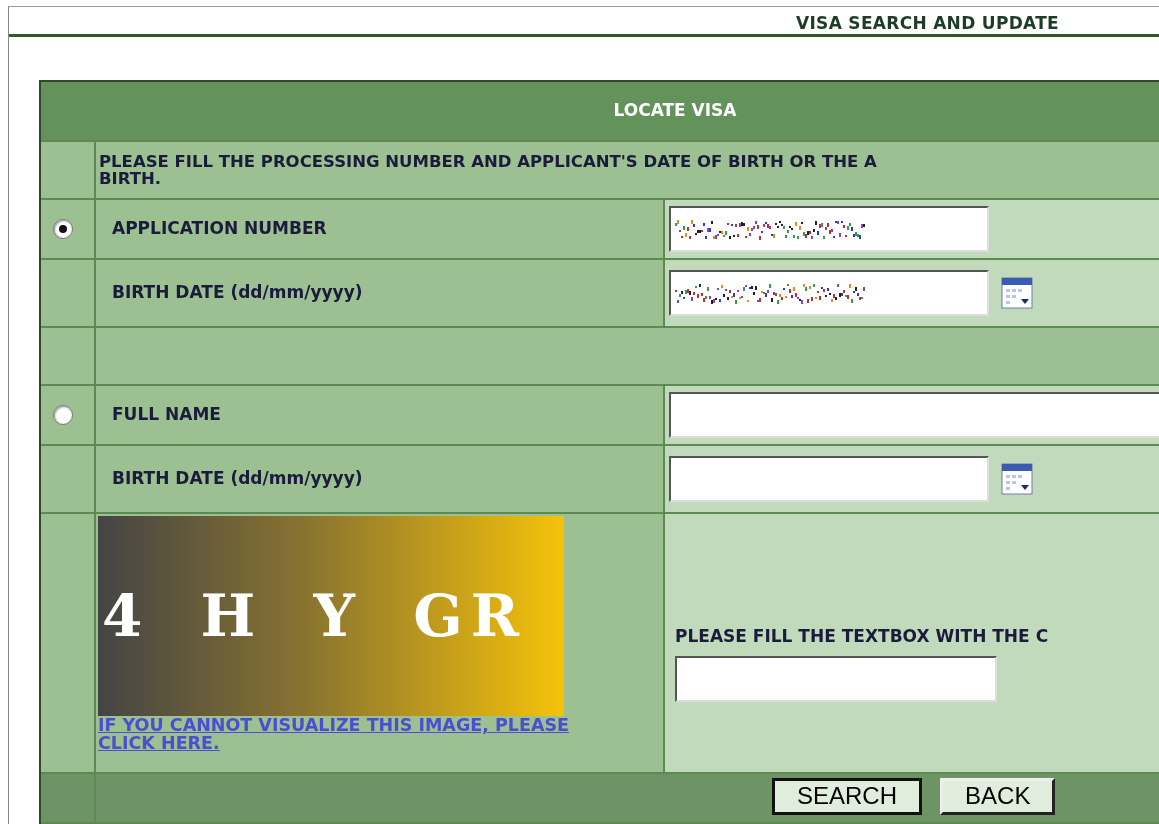 This screenshot has height=824, width=1159. I want to click on instruction-text: PLEASE FILL THE PROCESSING NUMBER AND APPLICANT'S DATE OF BIRTH OR THE A, so click(488, 161).